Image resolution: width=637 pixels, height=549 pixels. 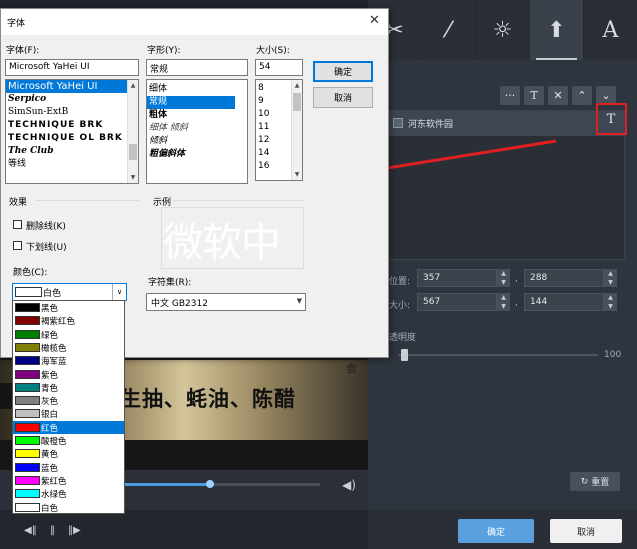 I want to click on color-name: 白色, so click(x=50, y=508).